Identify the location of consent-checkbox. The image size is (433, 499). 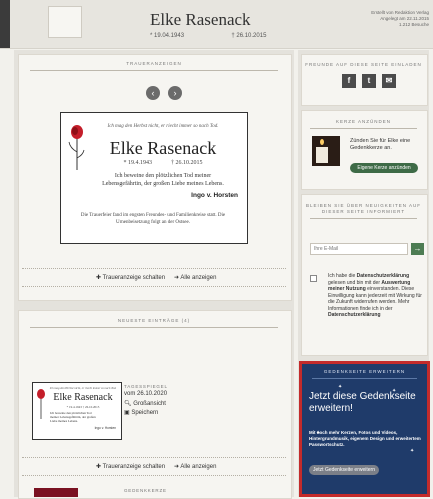
(313, 278).